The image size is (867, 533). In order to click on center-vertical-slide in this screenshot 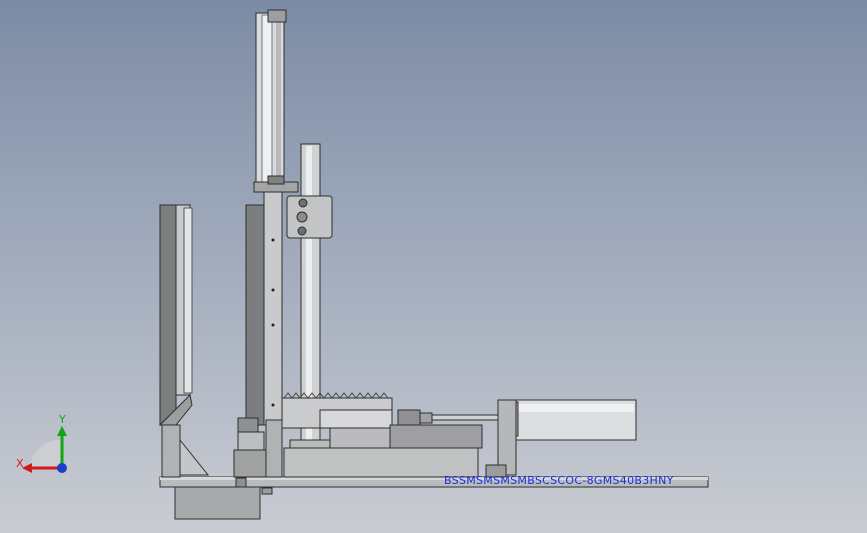, I will do `click(258, 333)`.